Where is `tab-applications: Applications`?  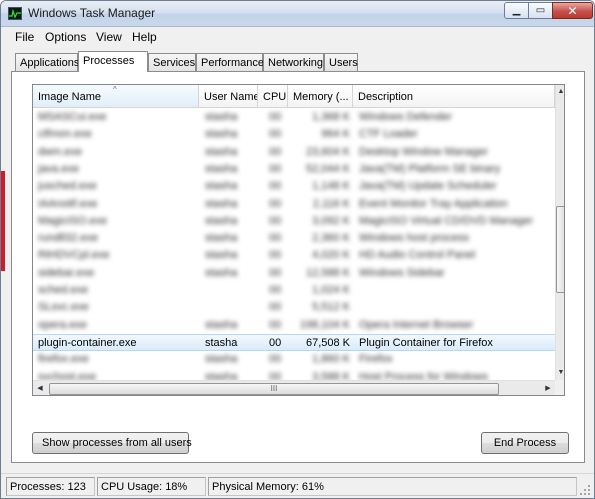
tab-applications: Applications is located at coordinates (47, 62).